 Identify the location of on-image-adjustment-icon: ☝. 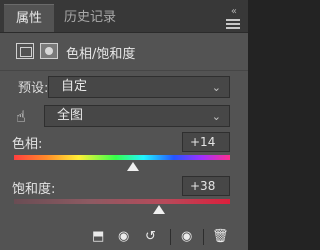
(21, 116).